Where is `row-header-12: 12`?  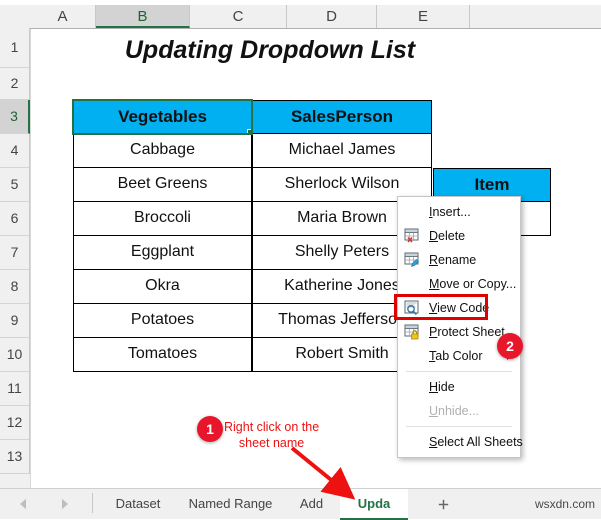
row-header-12: 12 is located at coordinates (15, 423).